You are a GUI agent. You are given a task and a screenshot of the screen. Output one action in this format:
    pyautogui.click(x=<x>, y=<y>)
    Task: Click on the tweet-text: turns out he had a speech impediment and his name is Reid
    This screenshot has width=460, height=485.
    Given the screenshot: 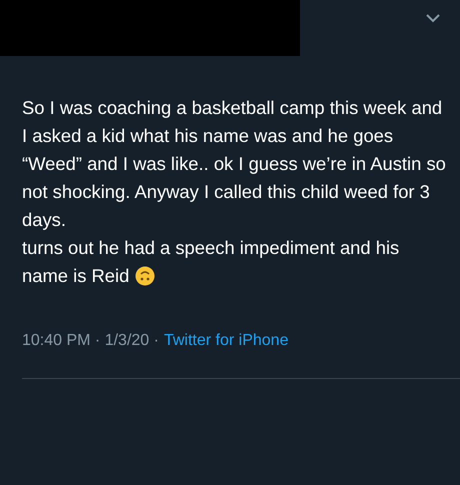 What is the action you would take?
    pyautogui.click(x=211, y=262)
    